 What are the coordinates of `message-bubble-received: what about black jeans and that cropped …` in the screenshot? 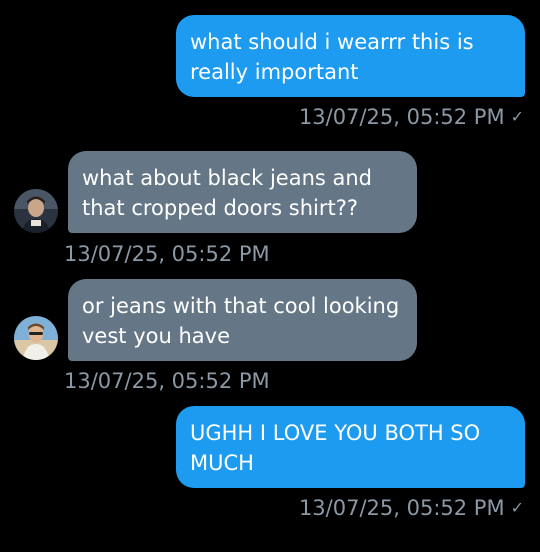 It's located at (242, 192).